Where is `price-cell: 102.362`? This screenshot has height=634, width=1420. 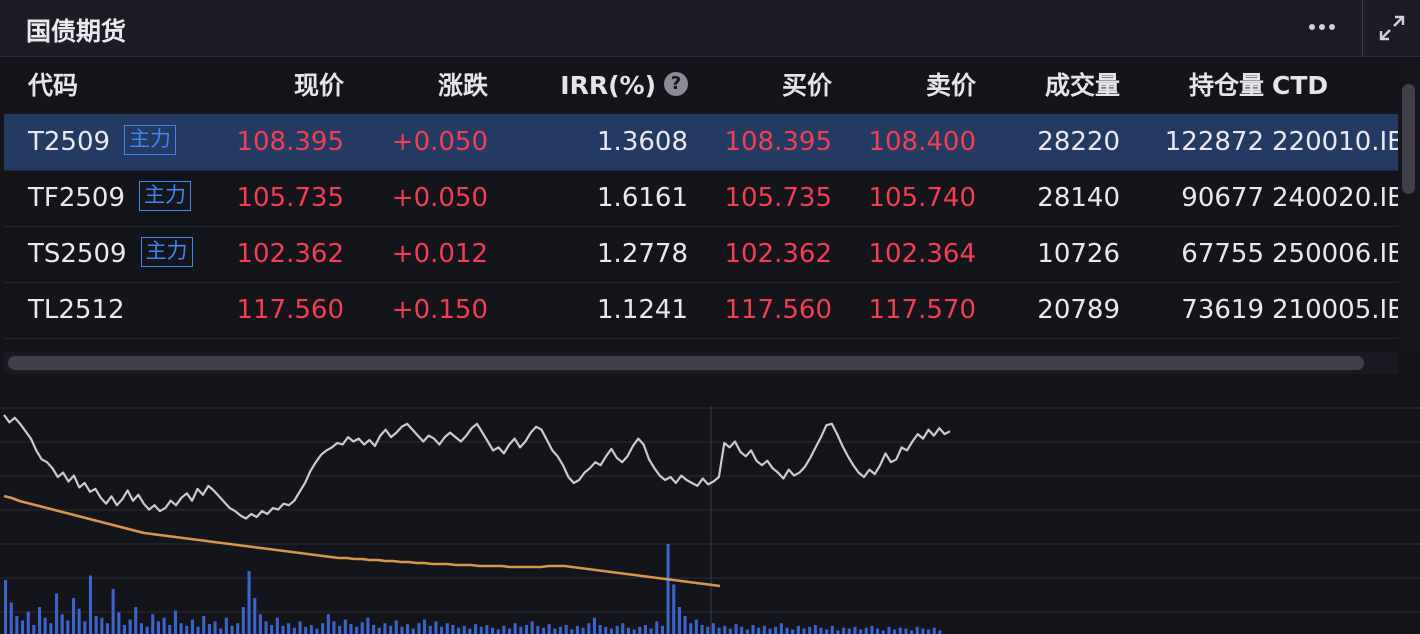
price-cell: 102.362 is located at coordinates (290, 254).